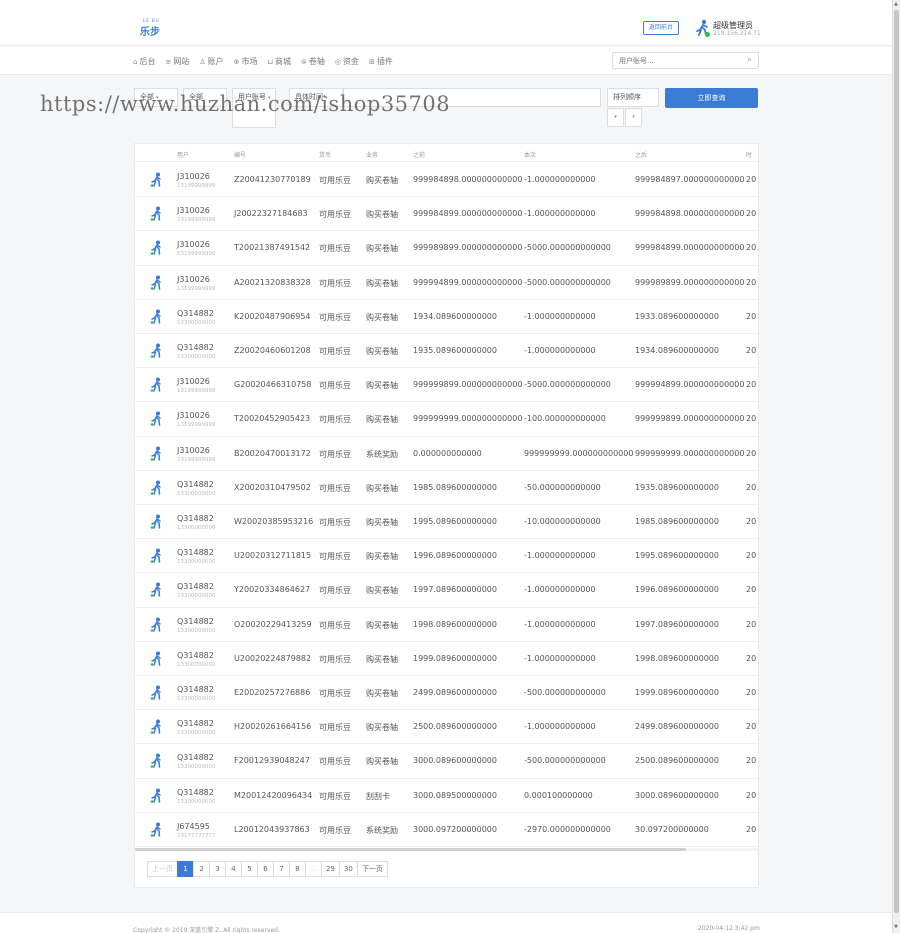 The width and height of the screenshot is (900, 933). I want to click on cell-delta: -5000.000000000000, so click(567, 385).